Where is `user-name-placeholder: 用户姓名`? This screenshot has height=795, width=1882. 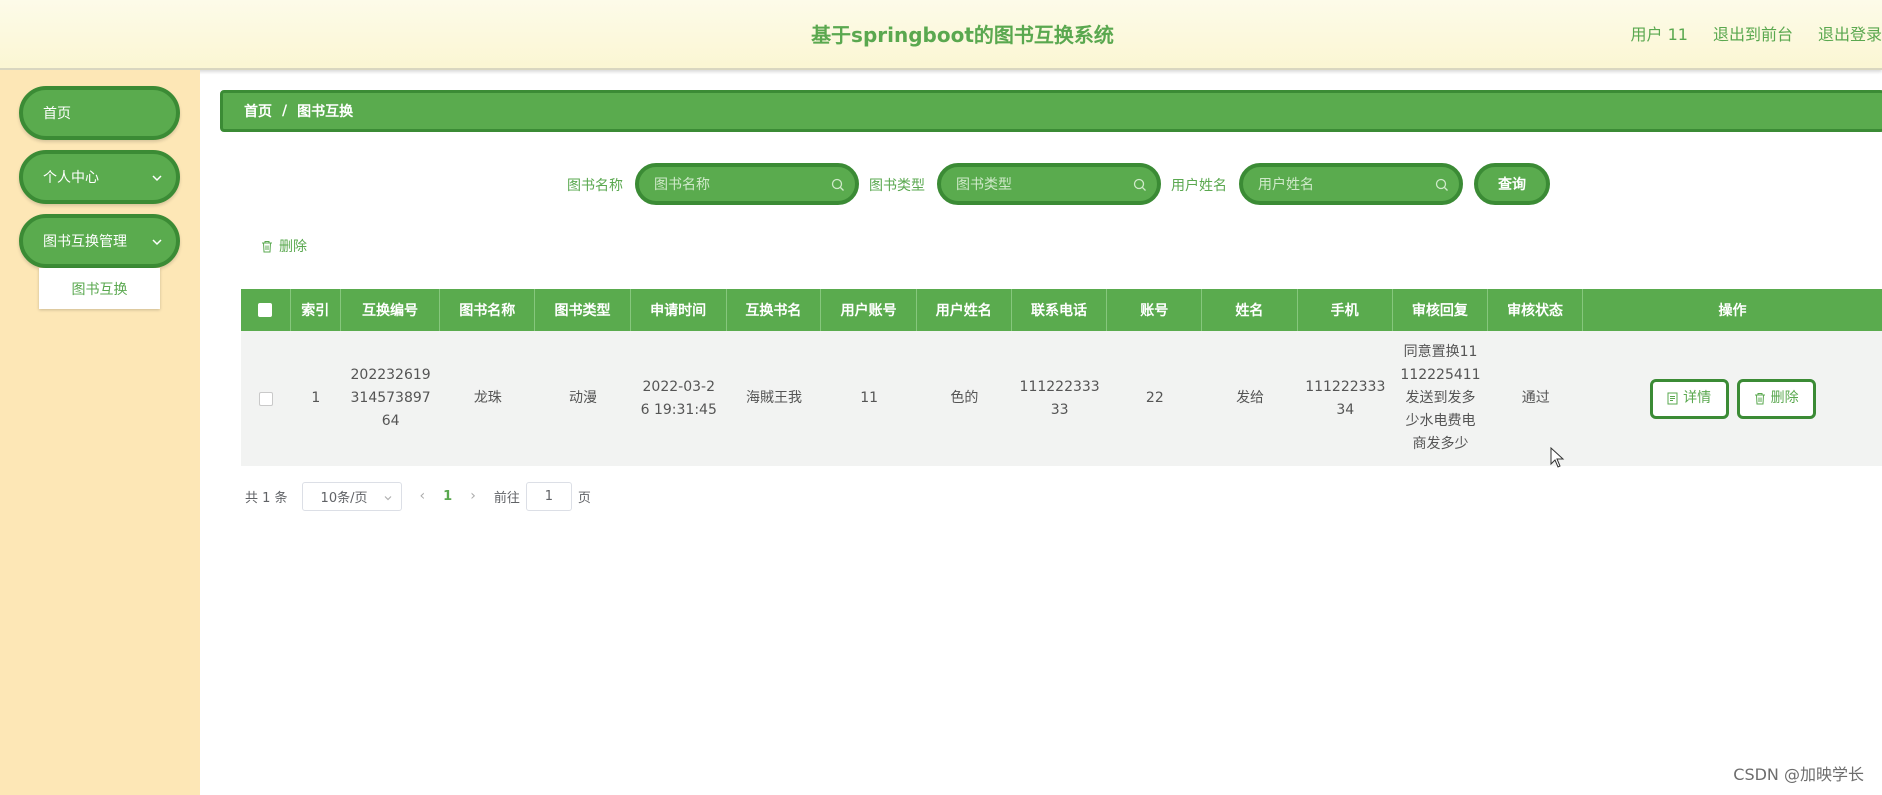 user-name-placeholder: 用户姓名 is located at coordinates (1286, 185).